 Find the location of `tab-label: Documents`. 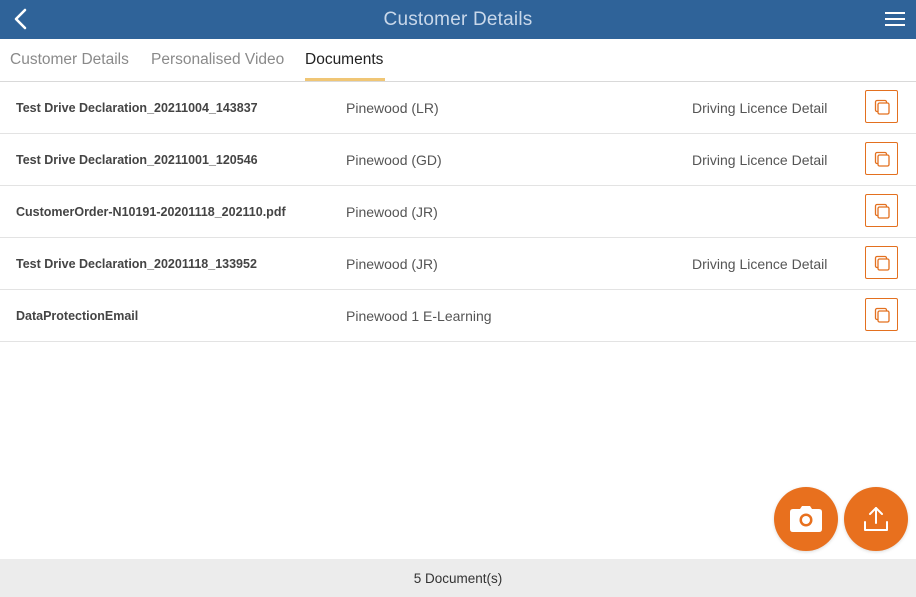

tab-label: Documents is located at coordinates (344, 59).